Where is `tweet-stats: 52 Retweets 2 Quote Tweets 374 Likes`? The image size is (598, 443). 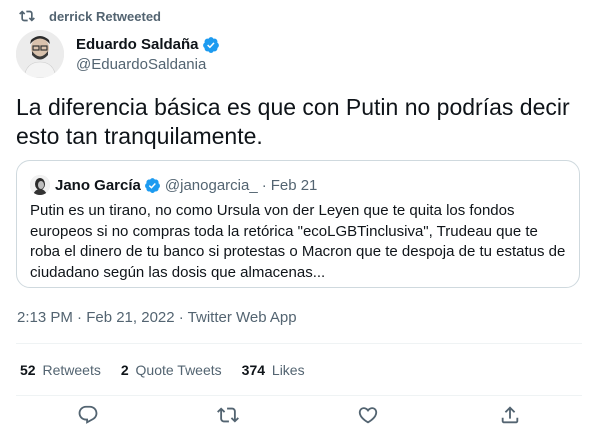 tweet-stats: 52 Retweets 2 Quote Tweets 374 Likes is located at coordinates (172, 370).